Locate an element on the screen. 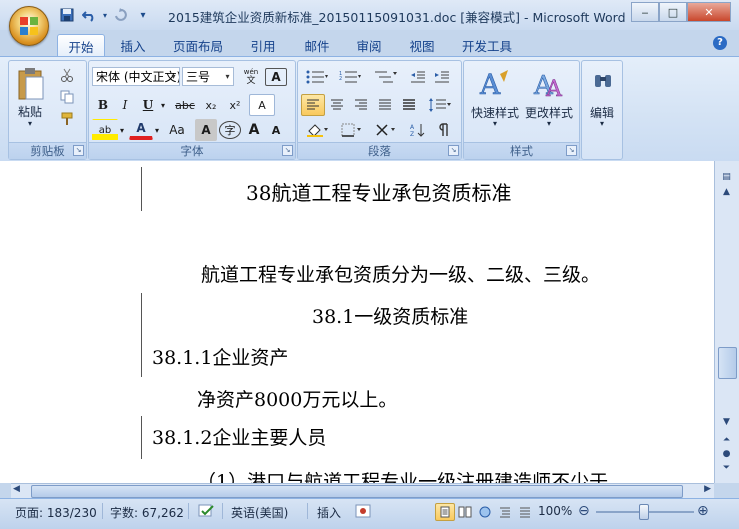  maximize-button: □ is located at coordinates (673, 12).